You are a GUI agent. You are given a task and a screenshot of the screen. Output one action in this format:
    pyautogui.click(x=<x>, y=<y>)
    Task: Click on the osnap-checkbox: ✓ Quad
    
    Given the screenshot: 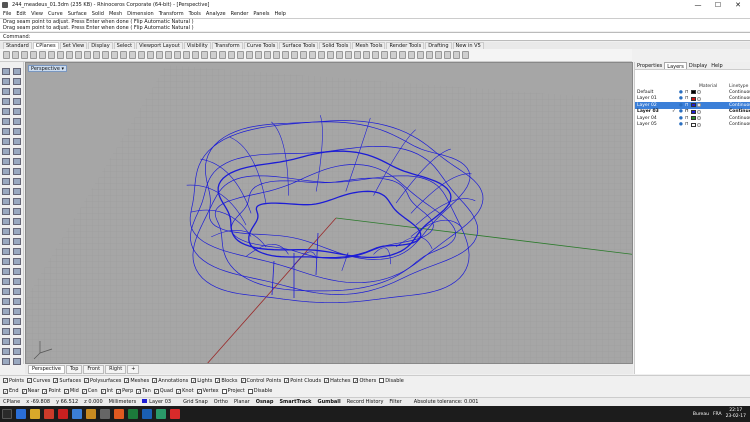 What is the action you would take?
    pyautogui.click(x=163, y=391)
    